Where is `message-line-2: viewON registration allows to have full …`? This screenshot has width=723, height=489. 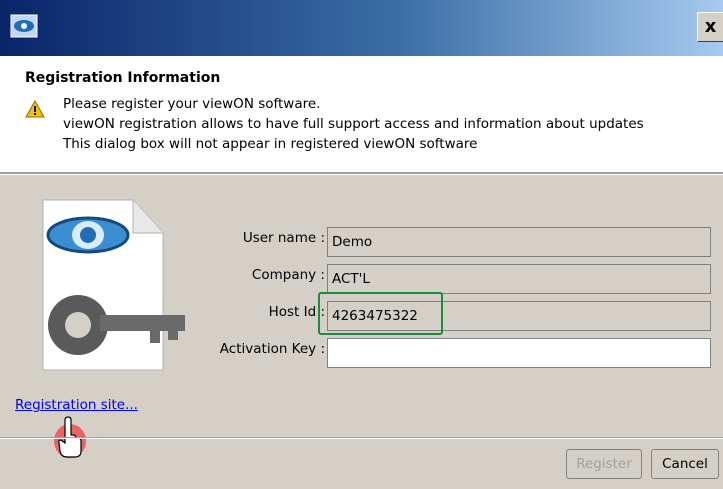
message-line-2: viewON registration allows to have full … is located at coordinates (353, 124).